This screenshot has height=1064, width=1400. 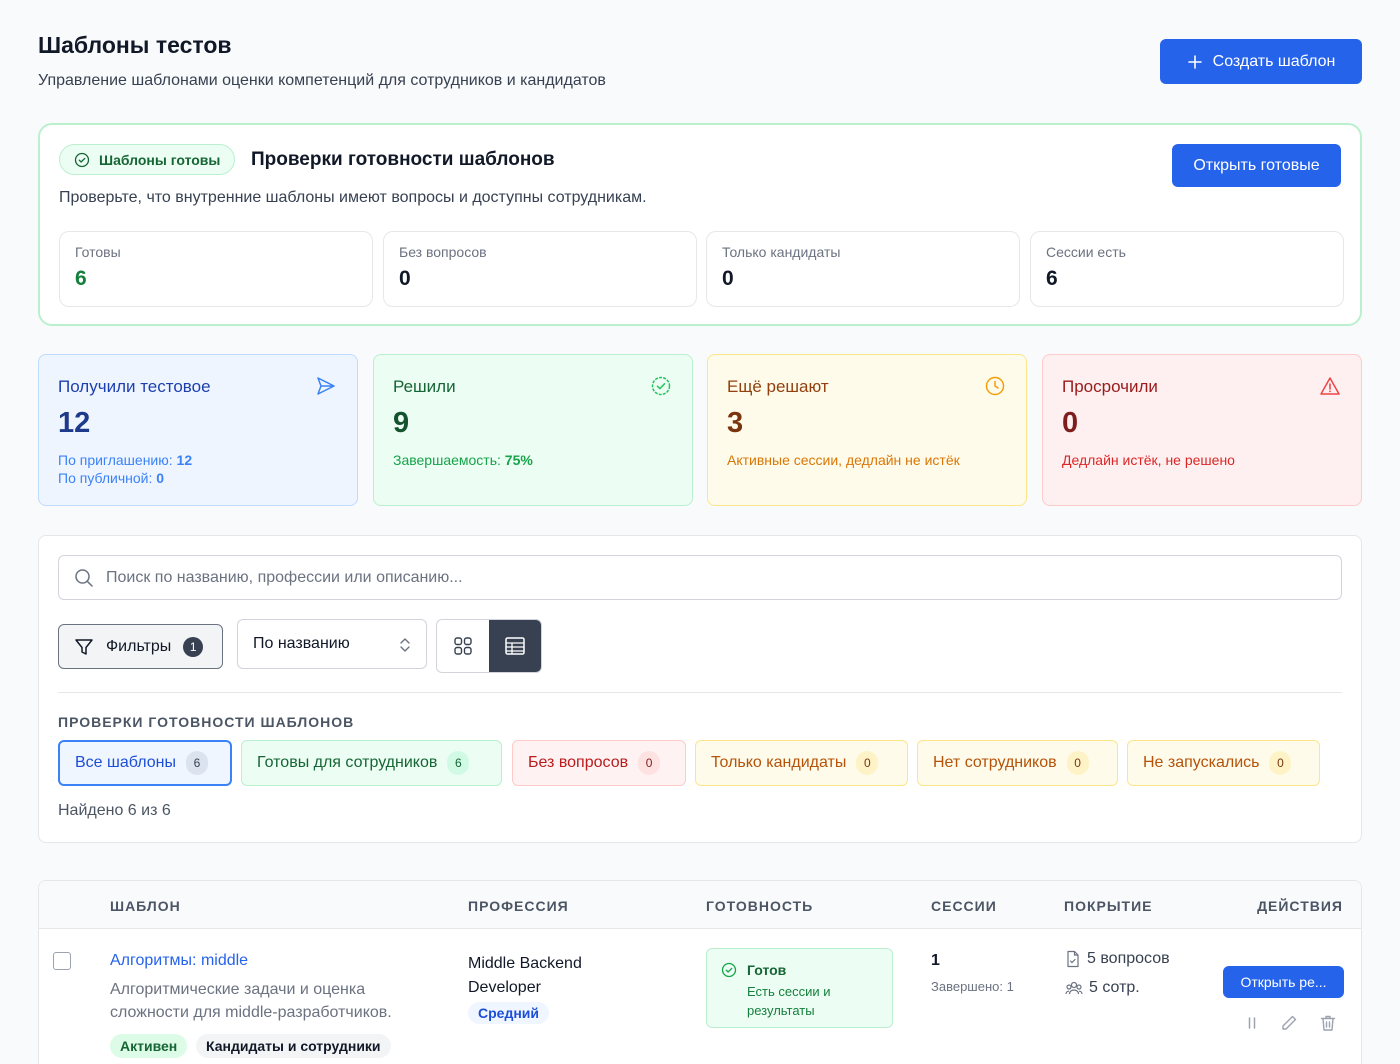 What do you see at coordinates (443, 252) in the screenshot?
I see `ready-stat-label: Без вопросов` at bounding box center [443, 252].